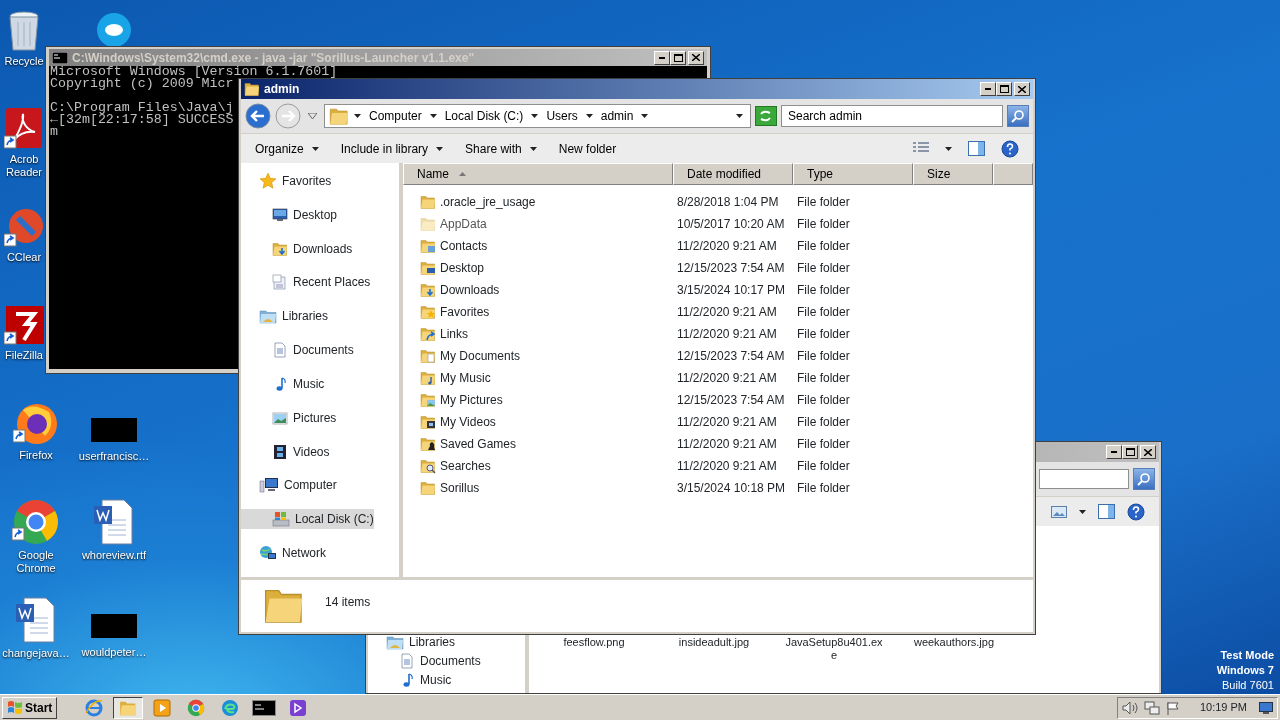 This screenshot has width=1280, height=720. What do you see at coordinates (594, 664) in the screenshot?
I see `file-name: feesflow.png` at bounding box center [594, 664].